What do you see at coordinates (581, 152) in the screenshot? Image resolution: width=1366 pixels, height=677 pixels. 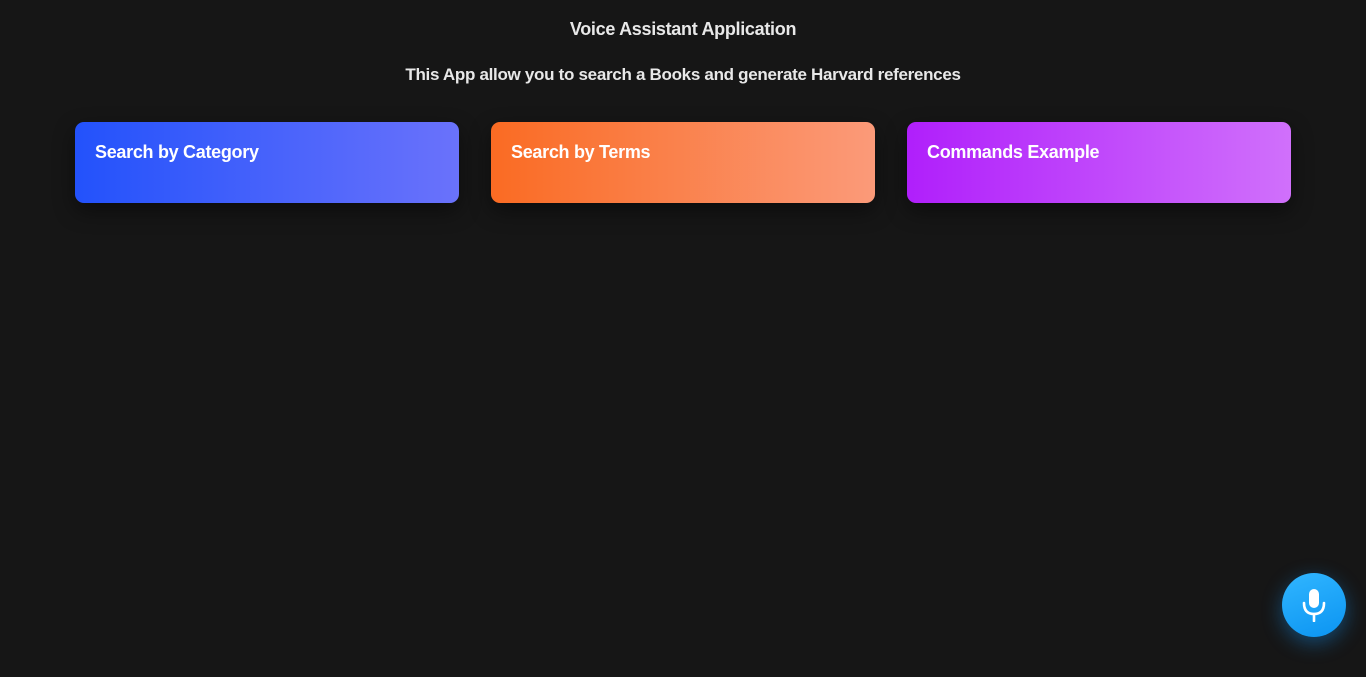 I see `card-label-terms: Search by Terms` at bounding box center [581, 152].